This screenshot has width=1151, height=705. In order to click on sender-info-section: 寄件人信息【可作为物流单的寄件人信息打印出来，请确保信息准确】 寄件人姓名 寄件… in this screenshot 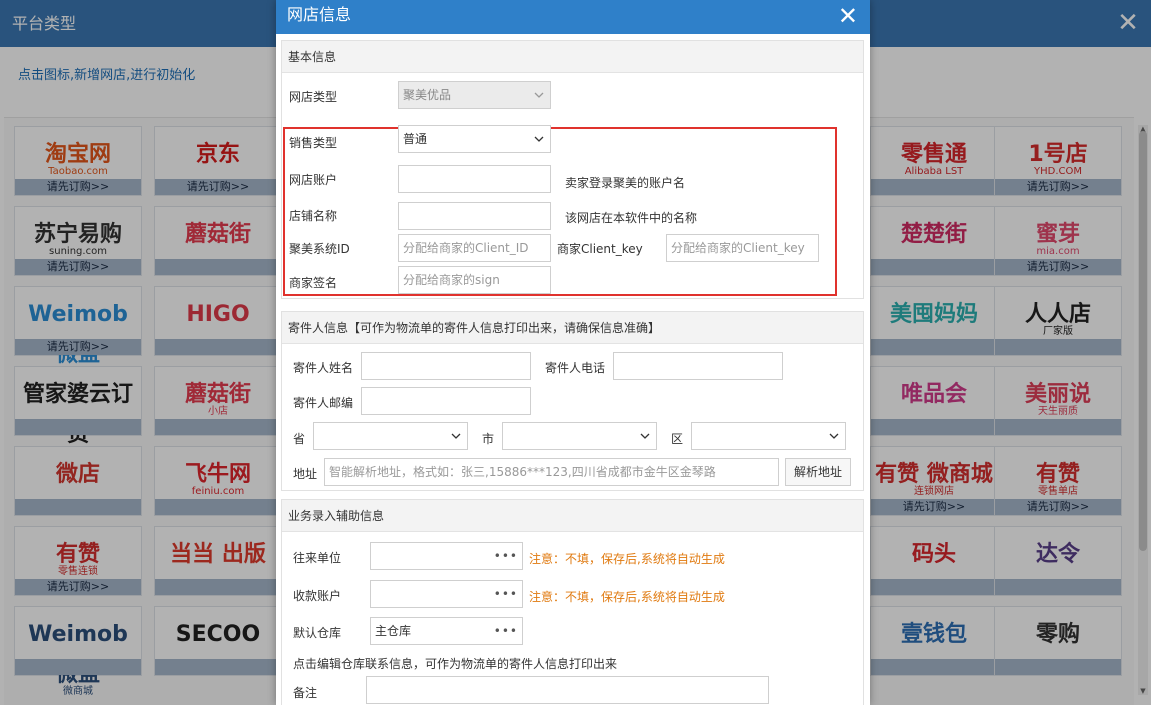, I will do `click(572, 401)`.